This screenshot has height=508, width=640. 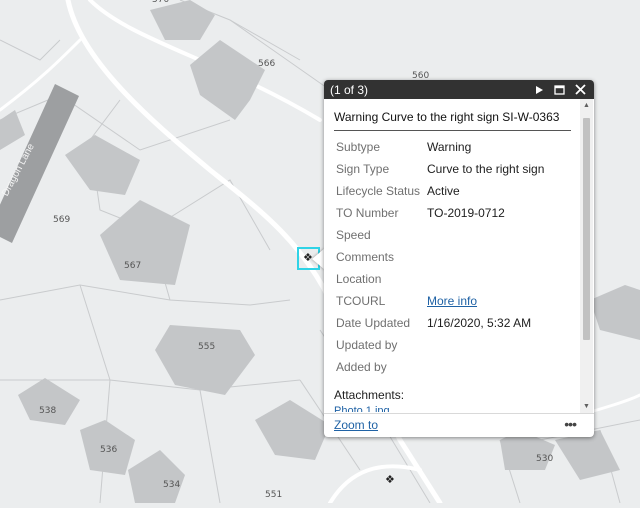 I want to click on attribute-row: Subtype Warning, so click(x=454, y=147).